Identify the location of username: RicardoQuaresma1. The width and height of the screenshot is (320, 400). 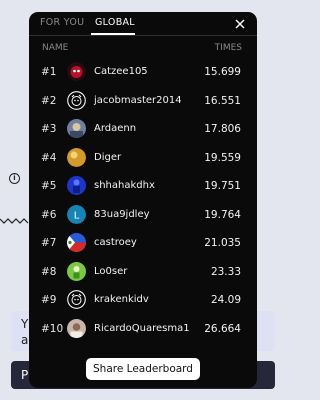
(142, 328).